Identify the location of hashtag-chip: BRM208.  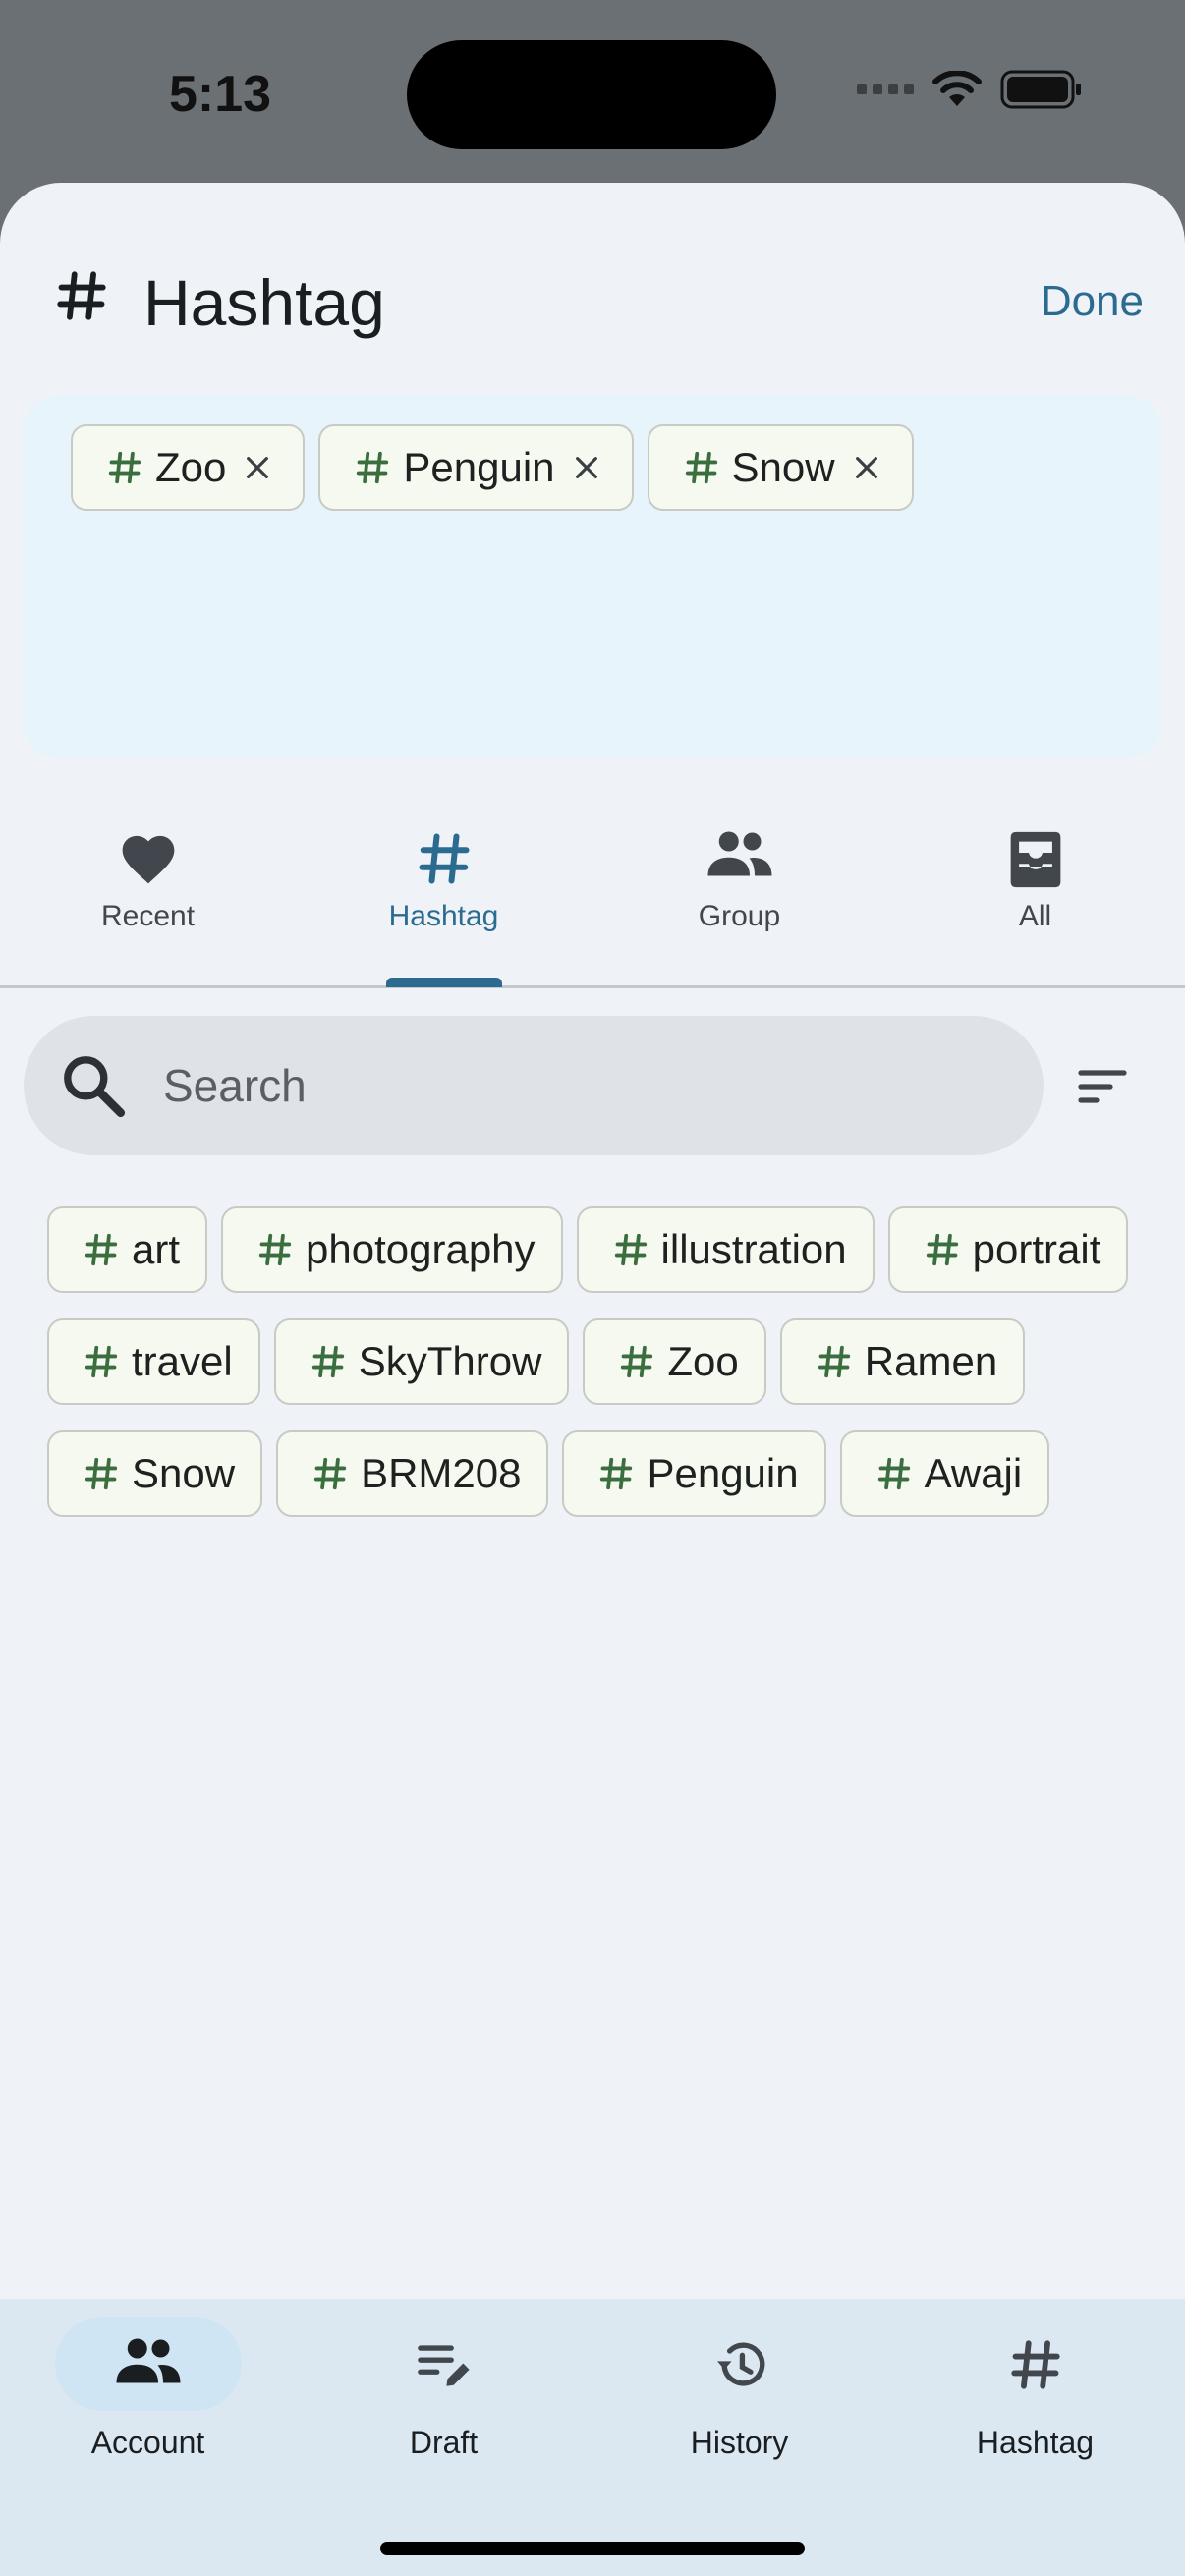
(413, 1473).